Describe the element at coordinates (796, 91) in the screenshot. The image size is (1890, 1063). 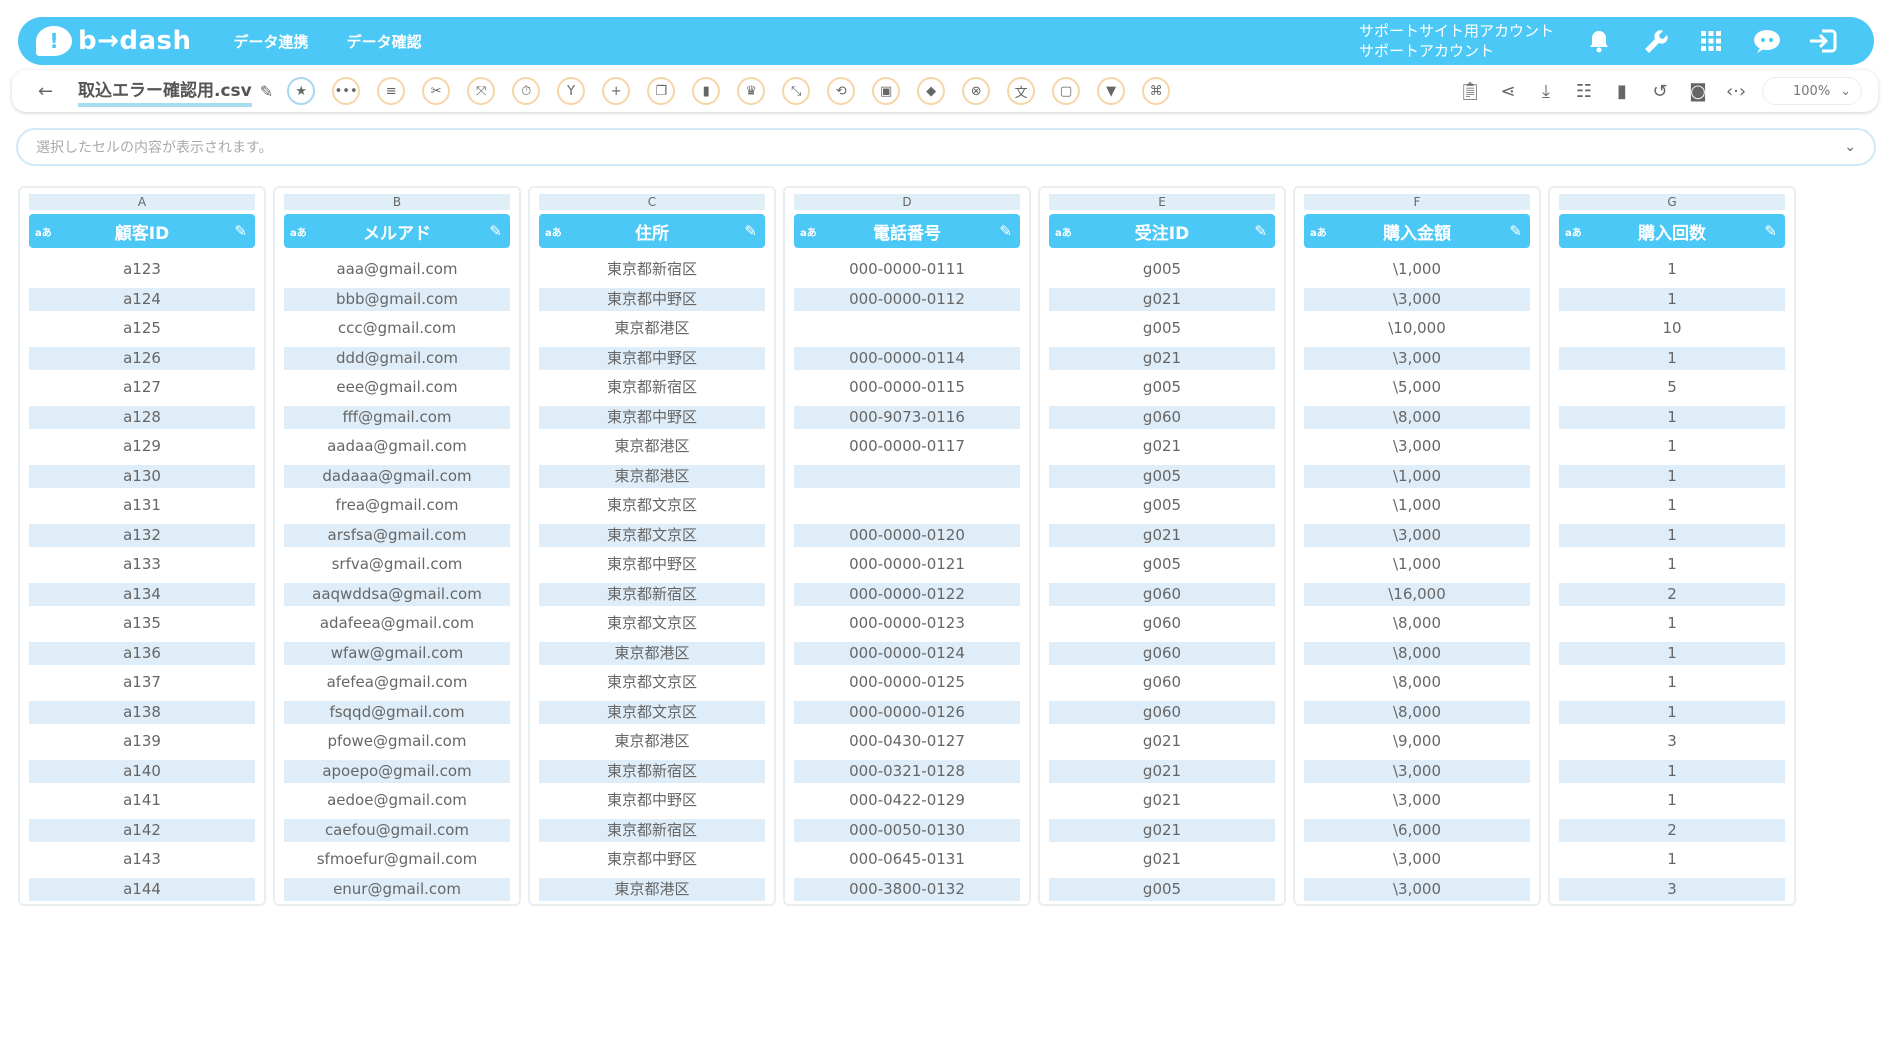
I see `shrink-icon: ⤡` at that location.